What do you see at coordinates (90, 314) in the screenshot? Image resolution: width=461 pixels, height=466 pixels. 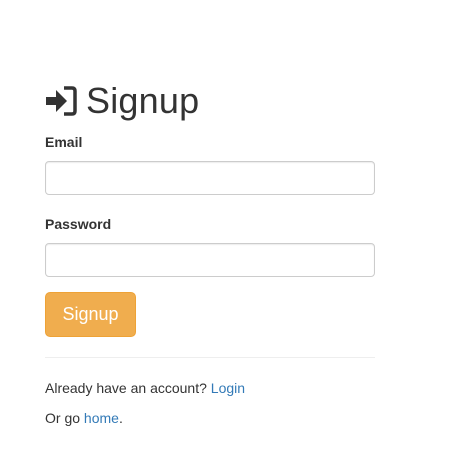 I see `signup-button: Signup` at bounding box center [90, 314].